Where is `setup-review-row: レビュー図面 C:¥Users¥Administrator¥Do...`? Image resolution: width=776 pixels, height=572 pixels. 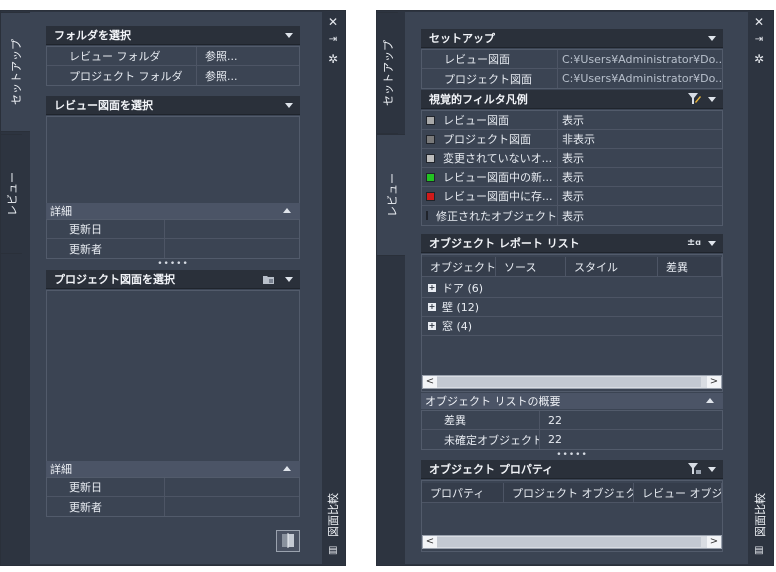 setup-review-row: レビュー図面 C:¥Users¥Administrator¥Do... is located at coordinates (572, 59).